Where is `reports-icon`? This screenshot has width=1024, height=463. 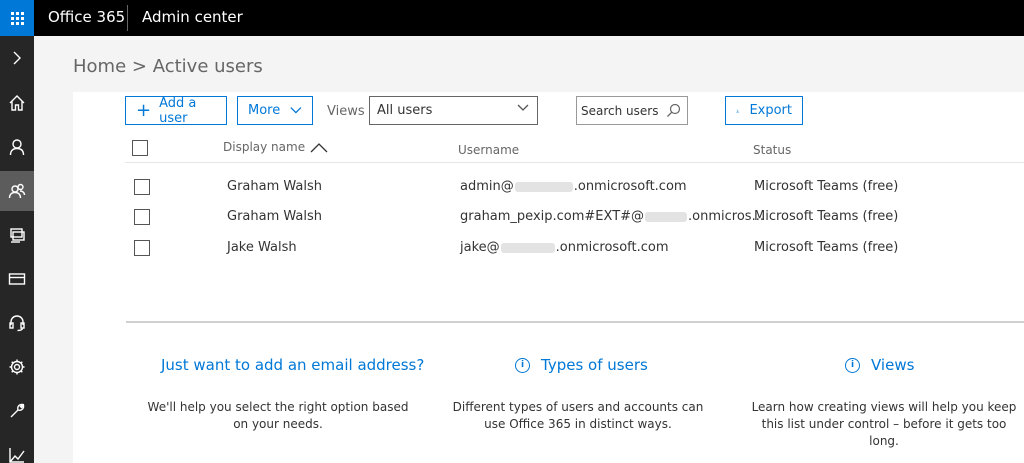 reports-icon is located at coordinates (17, 455).